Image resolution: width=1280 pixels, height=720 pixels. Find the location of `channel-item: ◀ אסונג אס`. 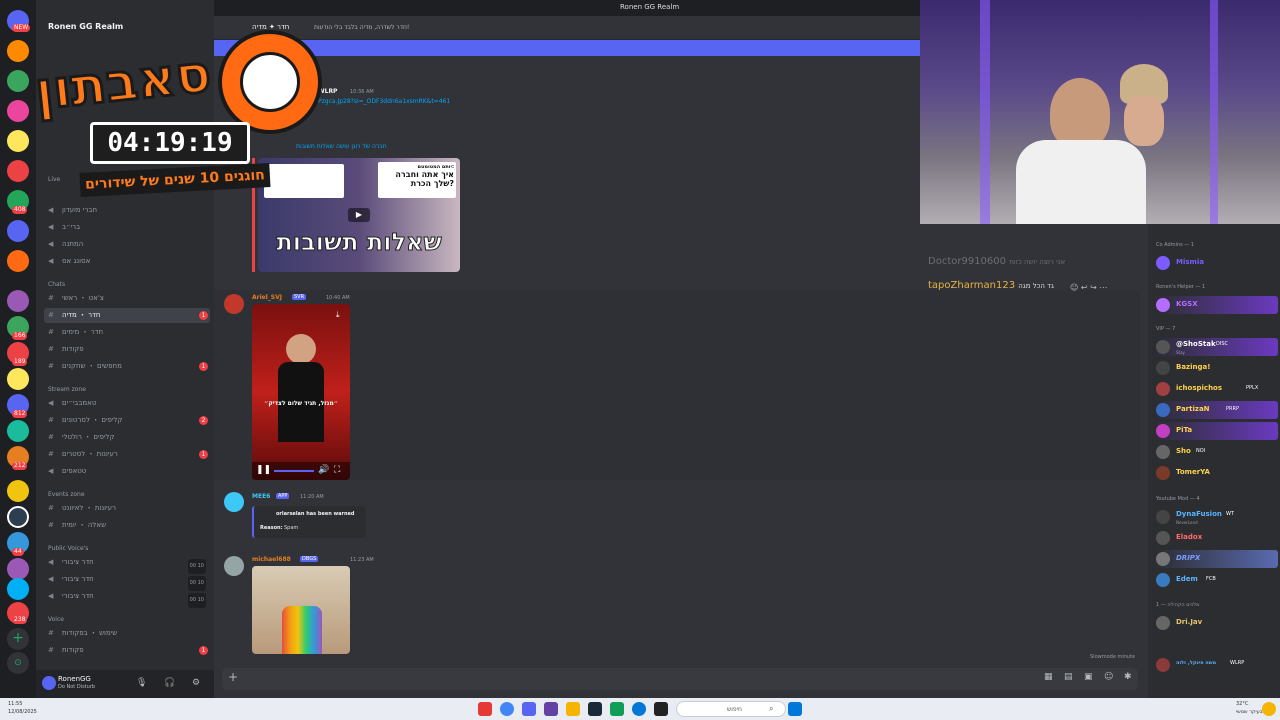

channel-item: ◀ אסונג אס is located at coordinates (127, 261).